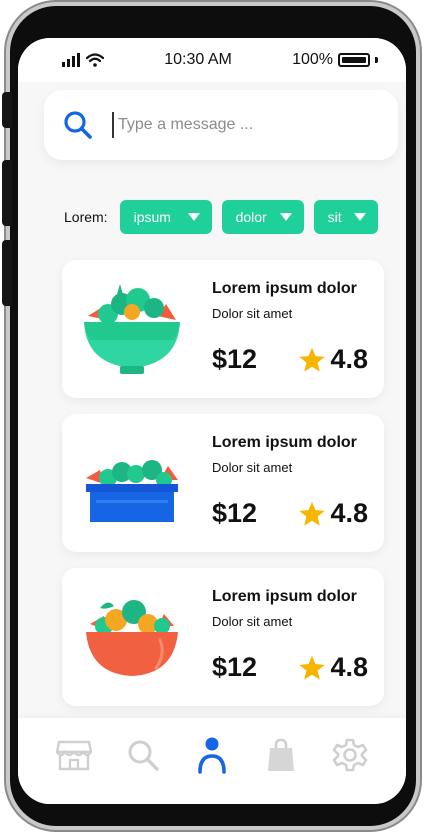  Describe the element at coordinates (198, 59) in the screenshot. I see `status-time: 10:30 AM` at that location.